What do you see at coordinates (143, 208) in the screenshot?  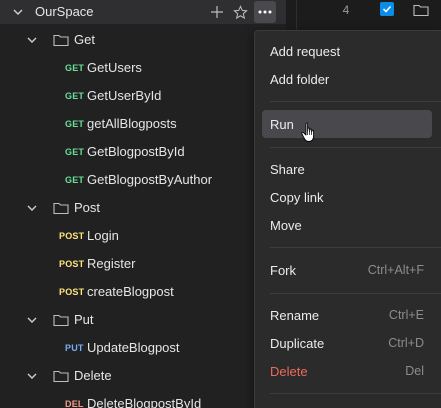 I see `folder-row-post: Post` at bounding box center [143, 208].